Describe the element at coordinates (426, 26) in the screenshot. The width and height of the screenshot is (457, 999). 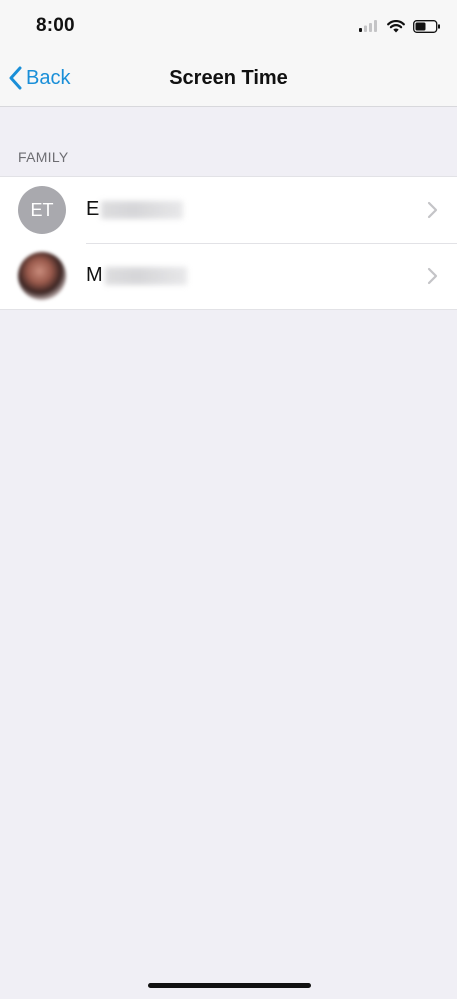
I see `battery-icon` at that location.